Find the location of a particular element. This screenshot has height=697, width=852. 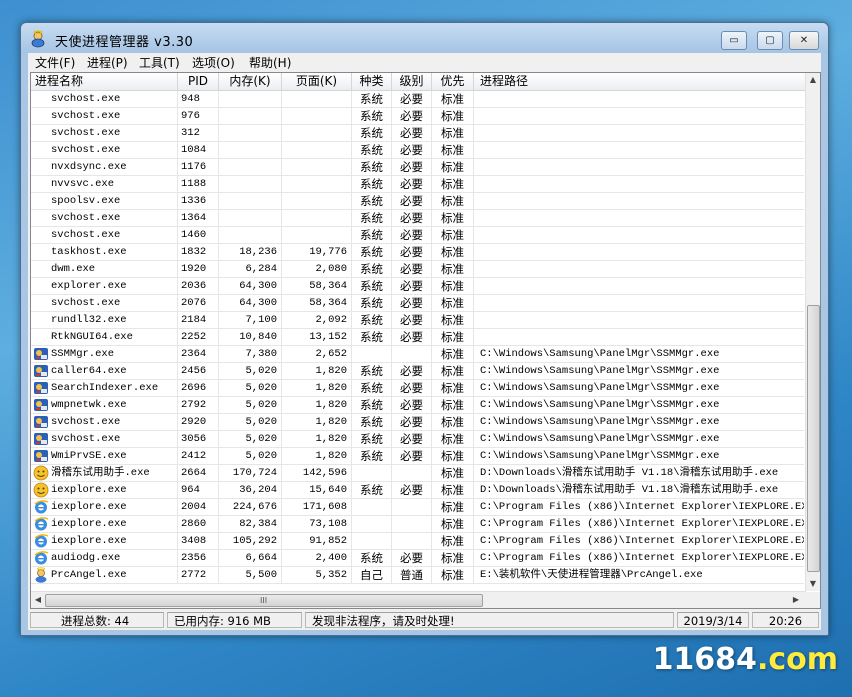

horizontal-scroll-thumb: III is located at coordinates (264, 600).